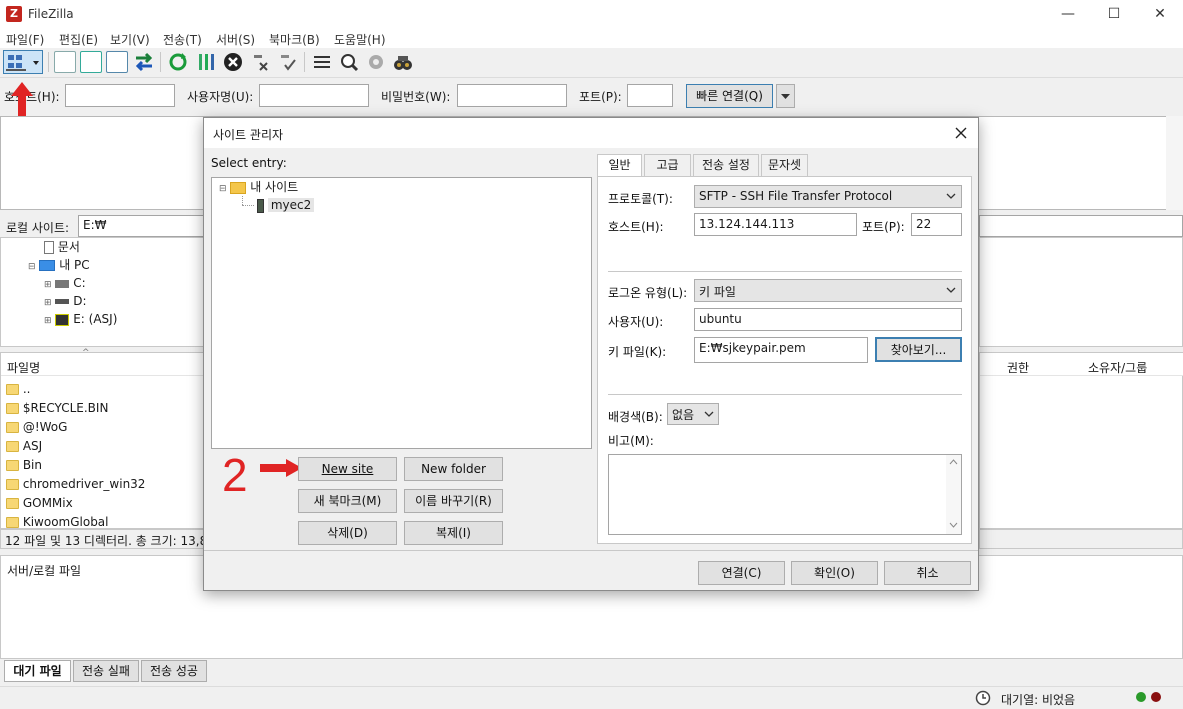  What do you see at coordinates (953, 525) in the screenshot?
I see `scroll-down-icon` at bounding box center [953, 525].